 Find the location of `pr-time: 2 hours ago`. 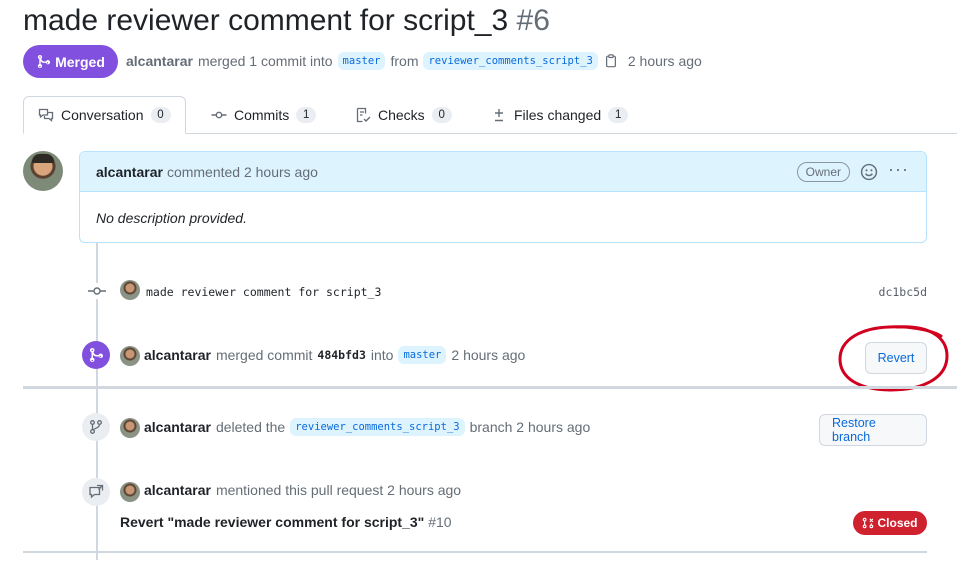

pr-time: 2 hours ago is located at coordinates (664, 61).